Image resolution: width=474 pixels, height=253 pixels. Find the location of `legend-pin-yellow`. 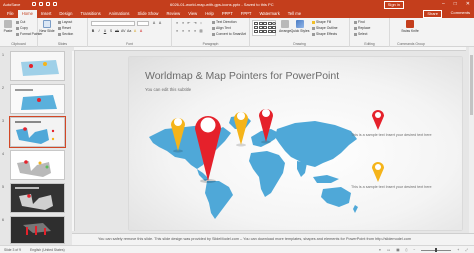

legend-pin-yellow is located at coordinates (378, 172).